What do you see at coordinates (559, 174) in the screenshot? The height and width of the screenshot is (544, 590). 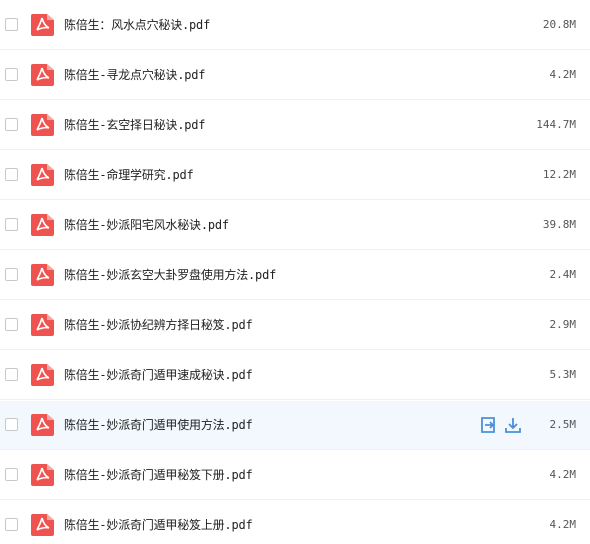 I see `file-size: 12.2M` at bounding box center [559, 174].